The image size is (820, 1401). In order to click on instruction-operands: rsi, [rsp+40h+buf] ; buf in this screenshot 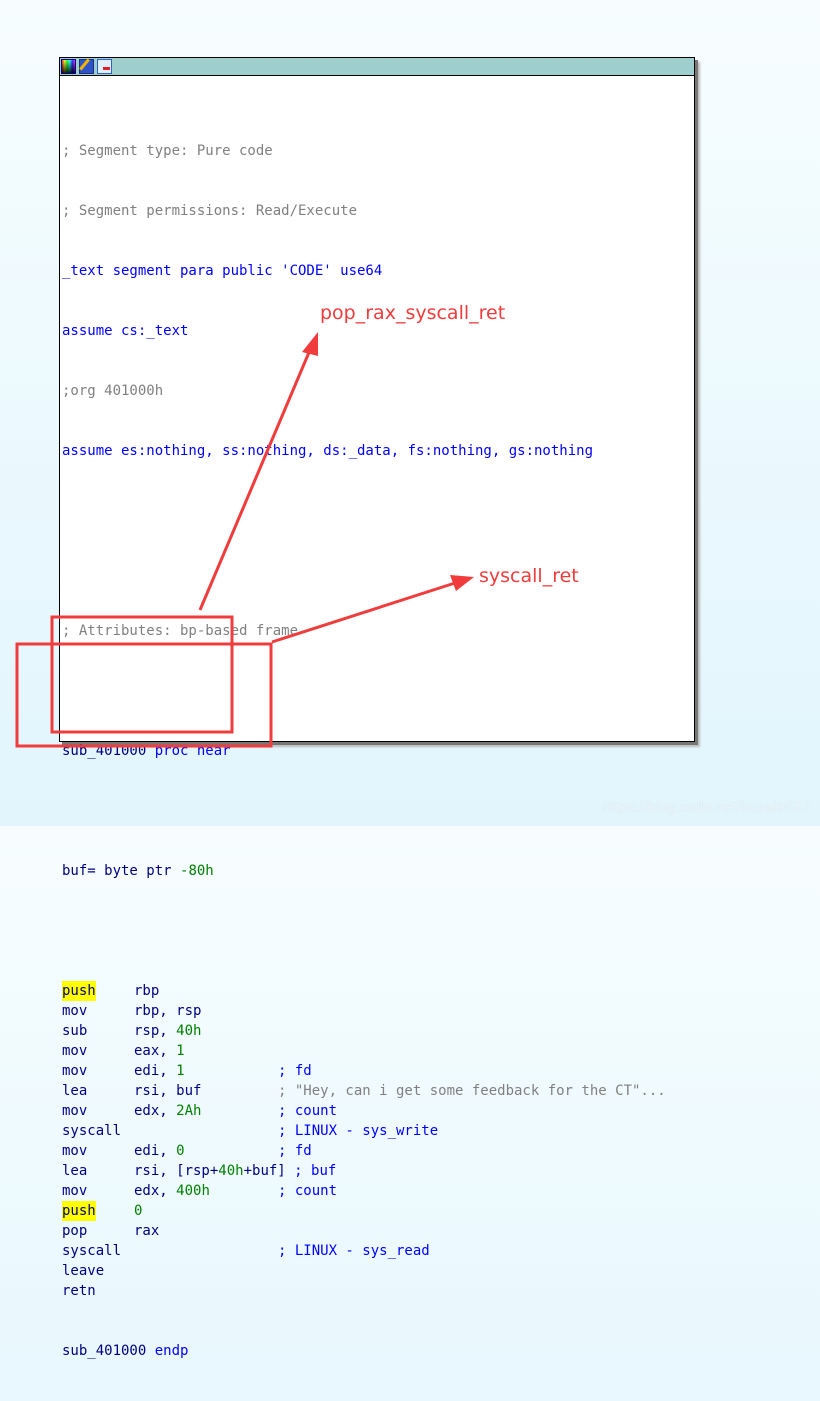, I will do `click(235, 1171)`.